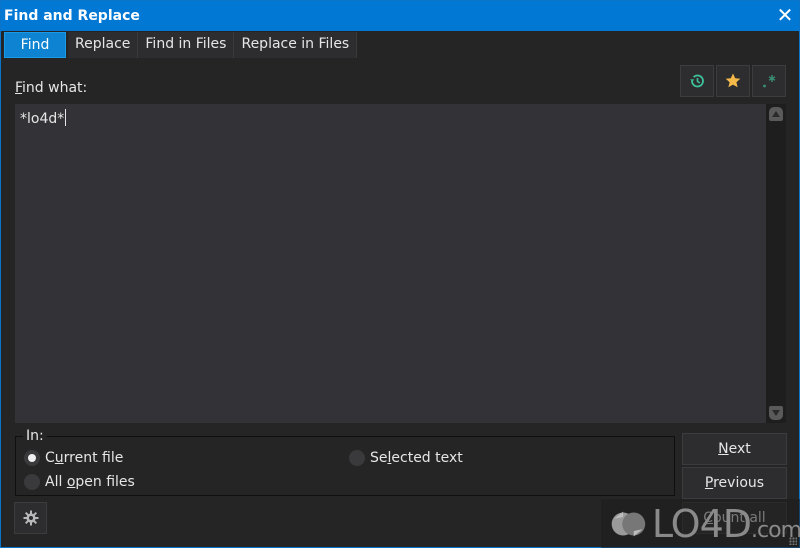 The width and height of the screenshot is (800, 548). I want to click on find-input-value: *lo4d*, so click(43, 118).